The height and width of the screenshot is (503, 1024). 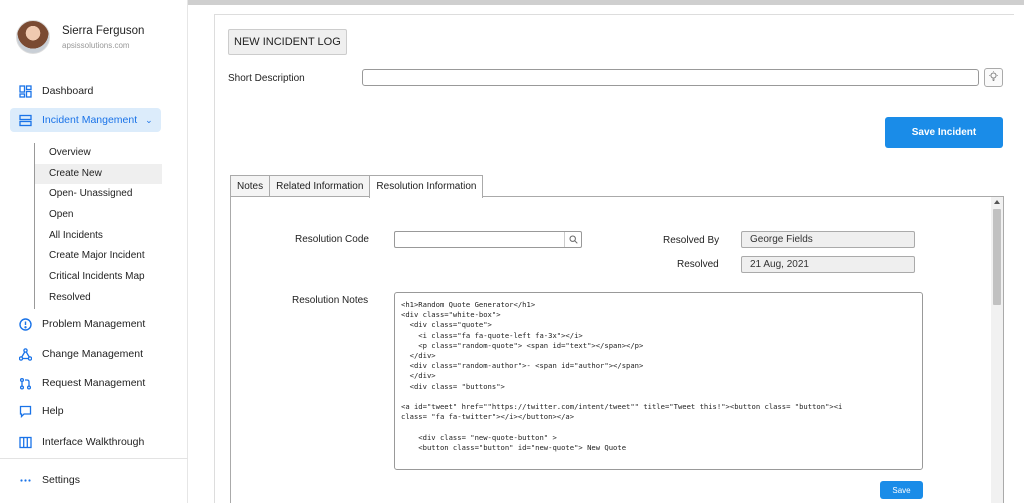 What do you see at coordinates (90, 120) in the screenshot?
I see `nav-incident-label: Incident Mangement` at bounding box center [90, 120].